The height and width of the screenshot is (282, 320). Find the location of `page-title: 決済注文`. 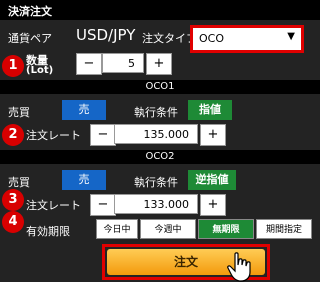

page-title: 決済注文 is located at coordinates (30, 11).